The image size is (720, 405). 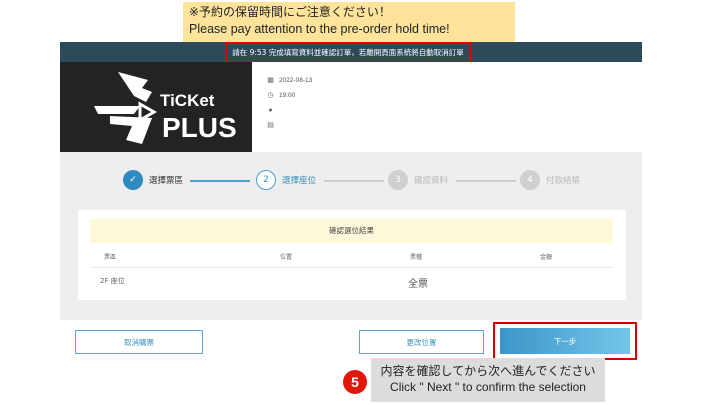 I want to click on header-position: 位置, so click(x=286, y=257).